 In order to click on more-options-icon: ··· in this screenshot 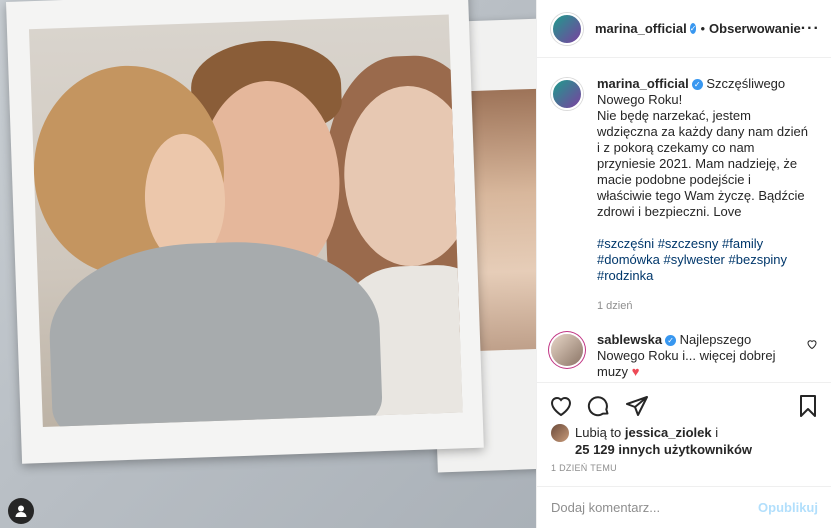, I will do `click(810, 29)`.